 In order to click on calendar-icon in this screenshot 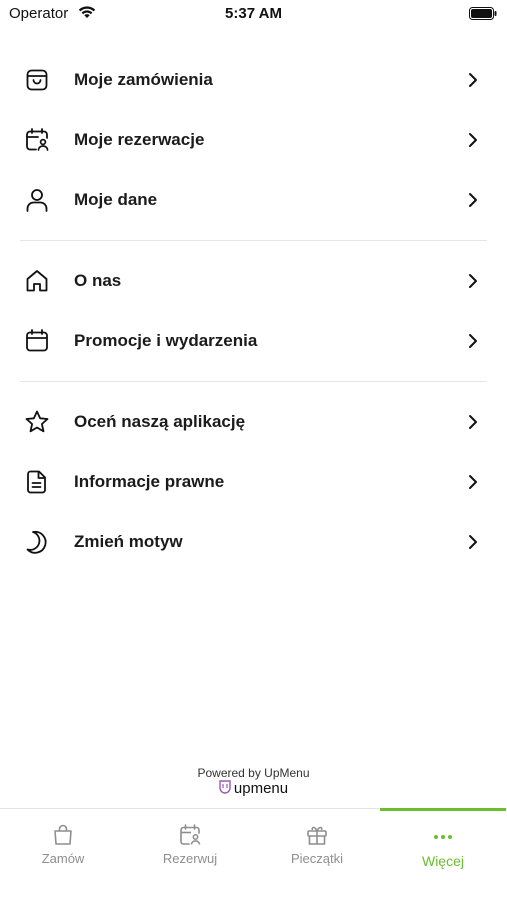, I will do `click(37, 340)`.